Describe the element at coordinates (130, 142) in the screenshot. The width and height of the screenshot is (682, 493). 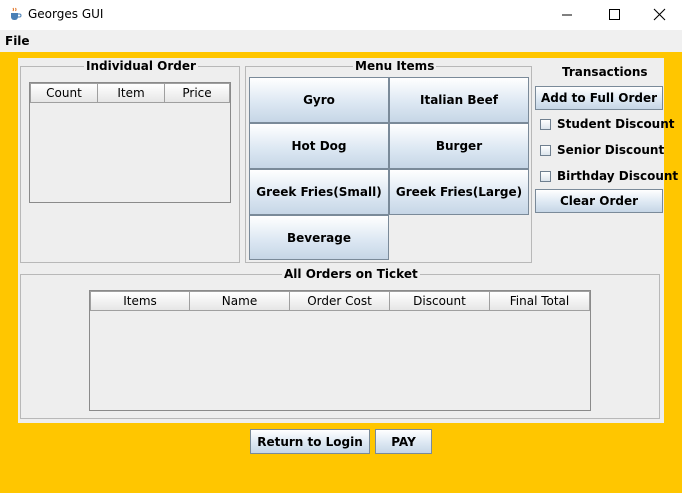
I see `individual-order-table: Count Item Price` at that location.